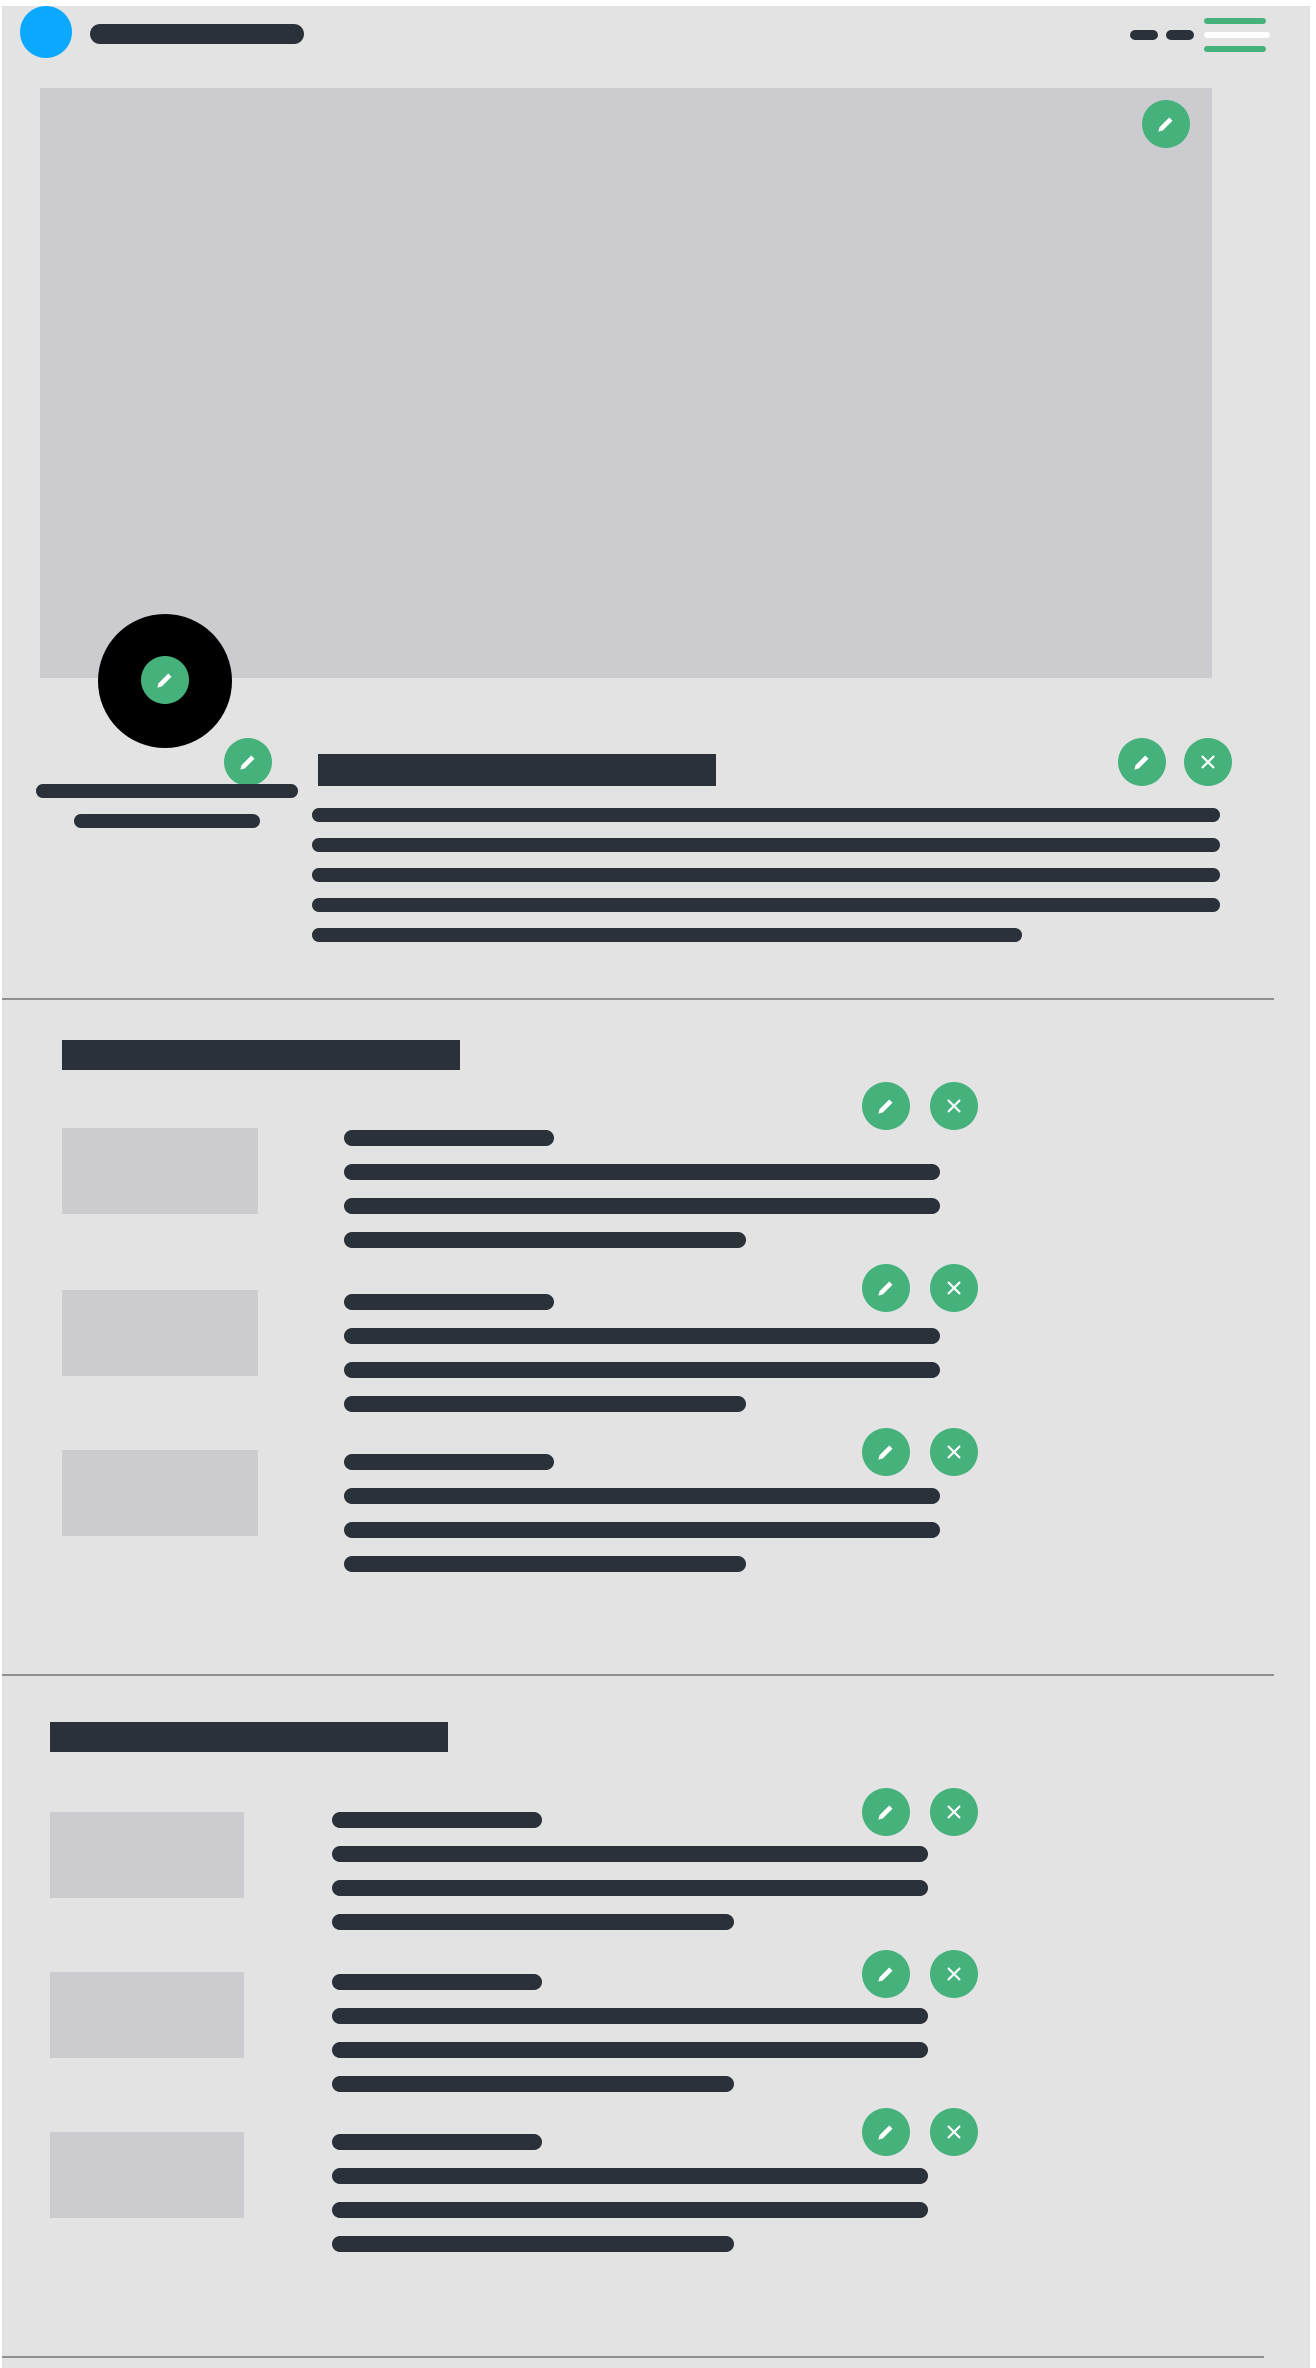  I want to click on site-title-placeholder, so click(197, 34).